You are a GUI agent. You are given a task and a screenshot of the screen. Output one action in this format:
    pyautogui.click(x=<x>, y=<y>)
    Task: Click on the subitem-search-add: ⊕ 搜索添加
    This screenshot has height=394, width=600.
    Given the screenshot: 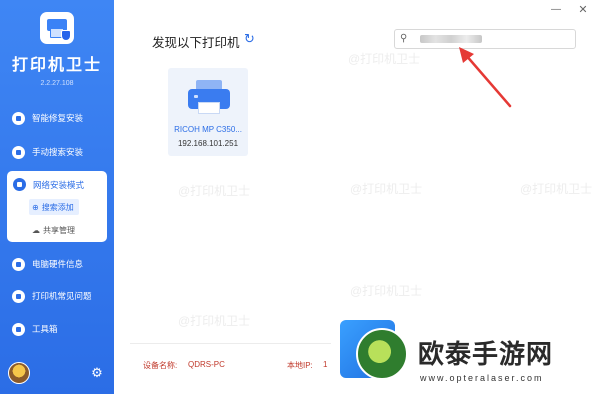 What is the action you would take?
    pyautogui.click(x=54, y=207)
    